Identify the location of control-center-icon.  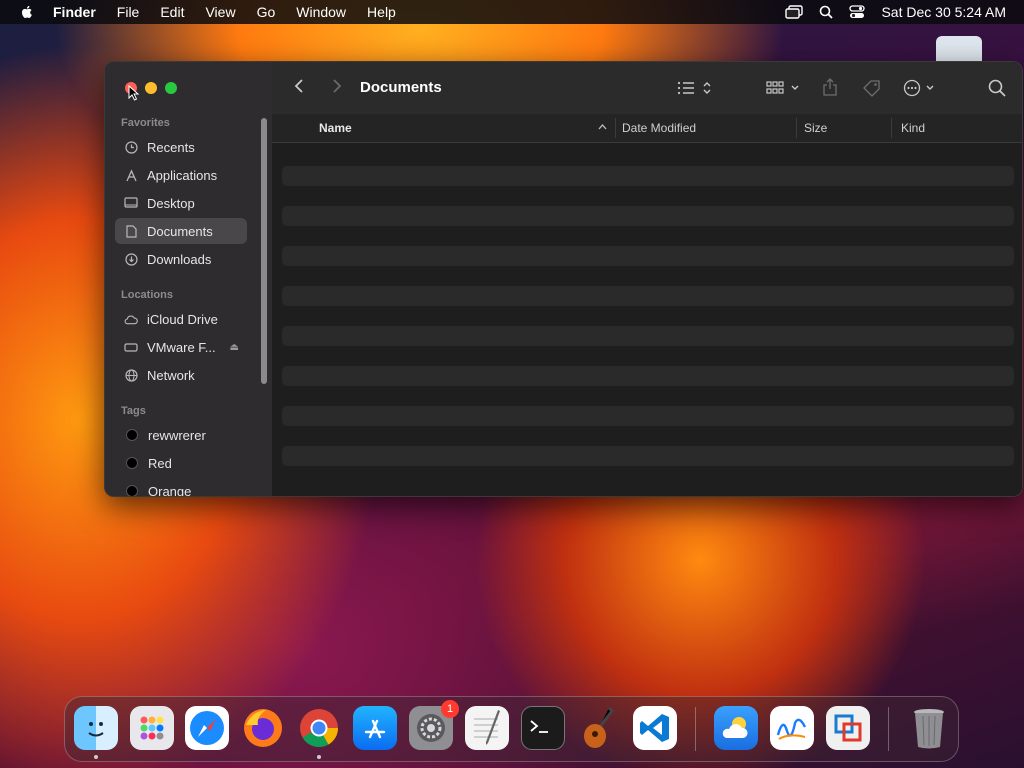
(857, 12).